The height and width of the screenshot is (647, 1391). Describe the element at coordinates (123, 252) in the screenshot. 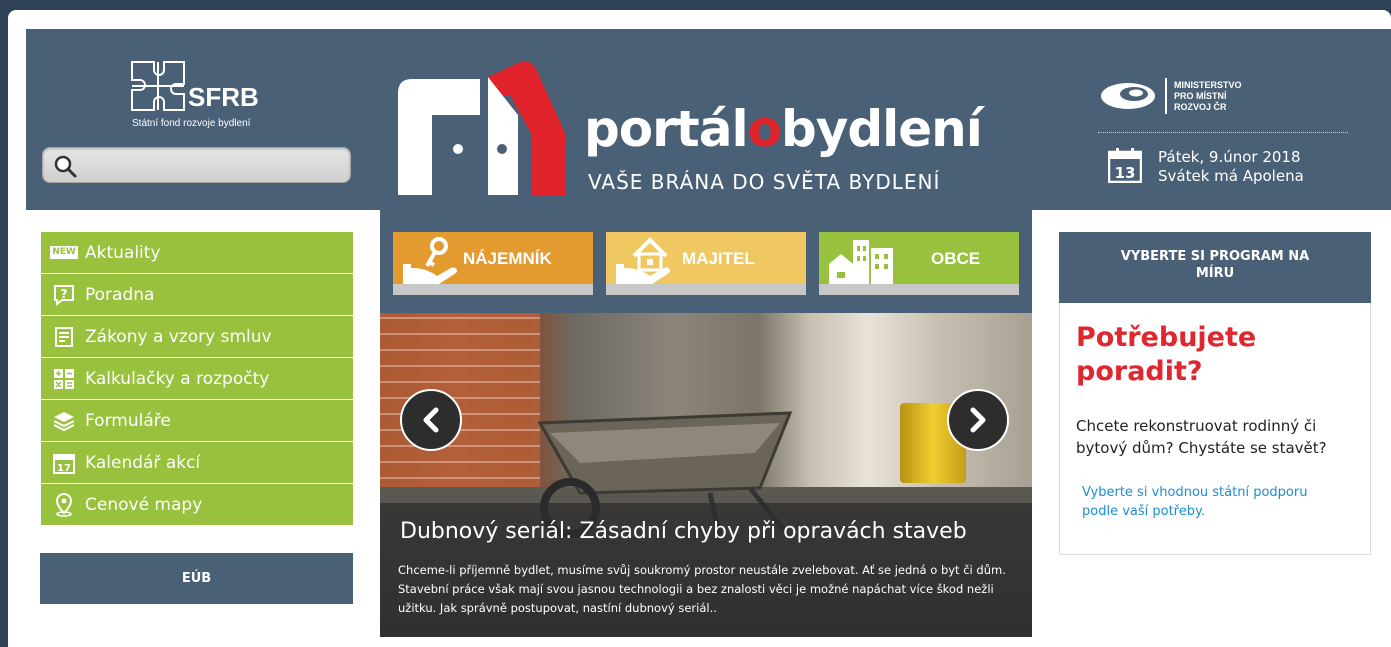

I see `menu-item-label: Aktuality` at that location.